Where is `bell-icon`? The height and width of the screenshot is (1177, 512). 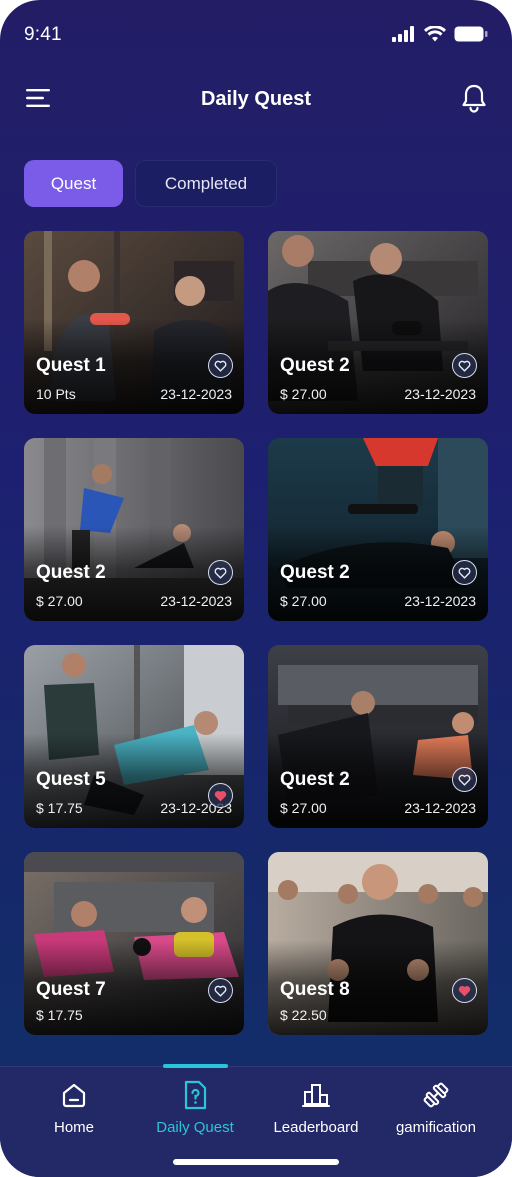 bell-icon is located at coordinates (474, 98).